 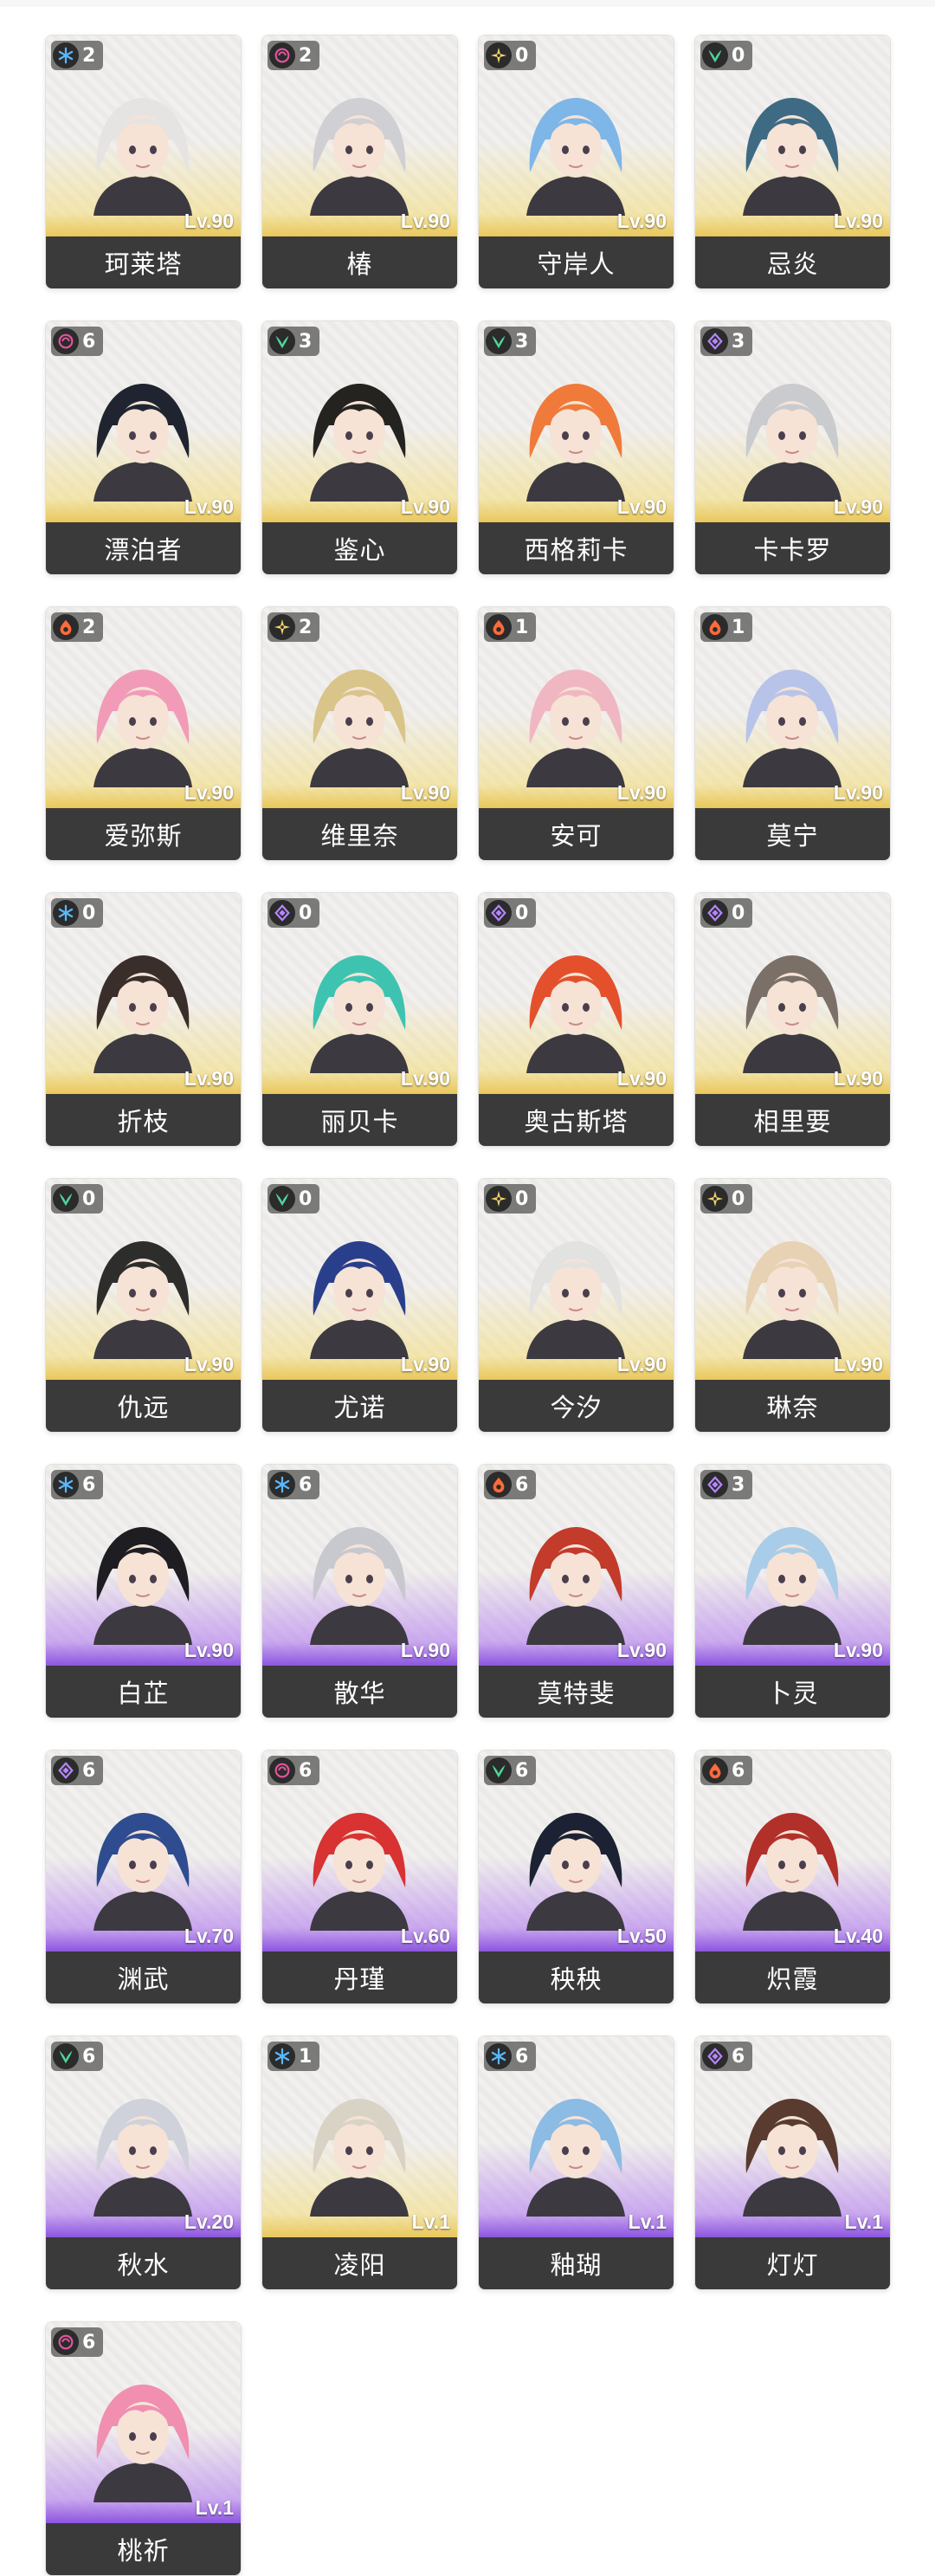 I want to click on character-name: 爱弥斯, so click(x=143, y=836).